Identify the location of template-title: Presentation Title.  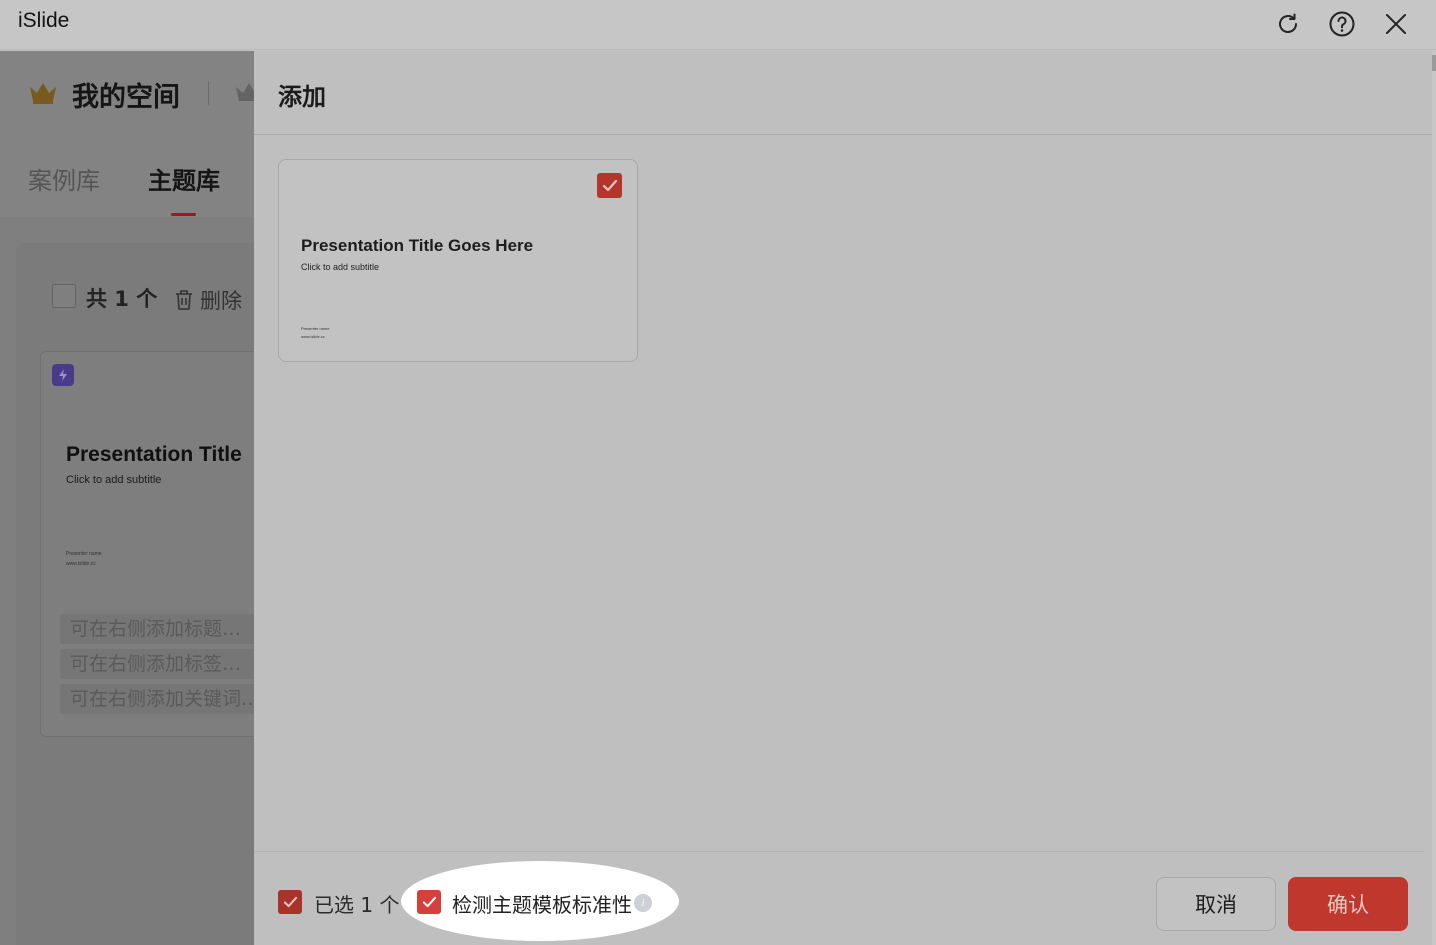
(154, 454).